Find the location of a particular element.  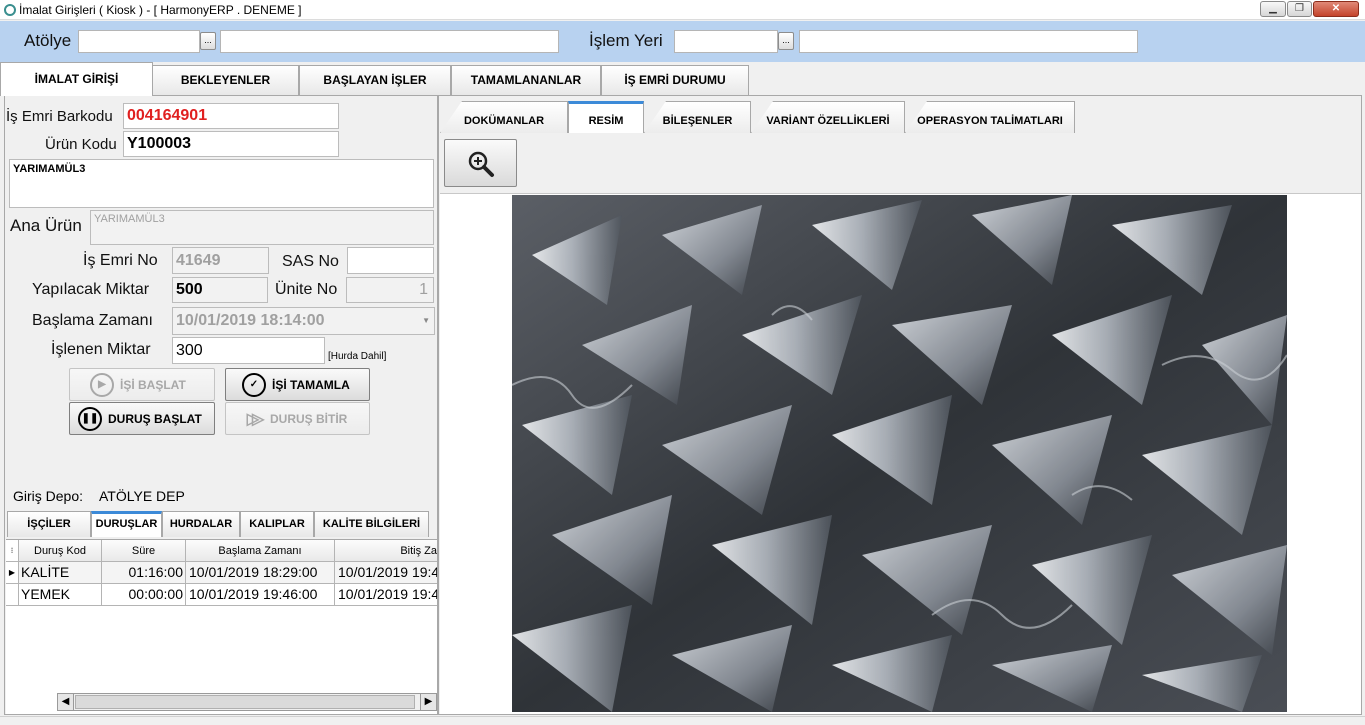

table-row-cell: 10/01/2019 19:46:00 is located at coordinates (260, 595).